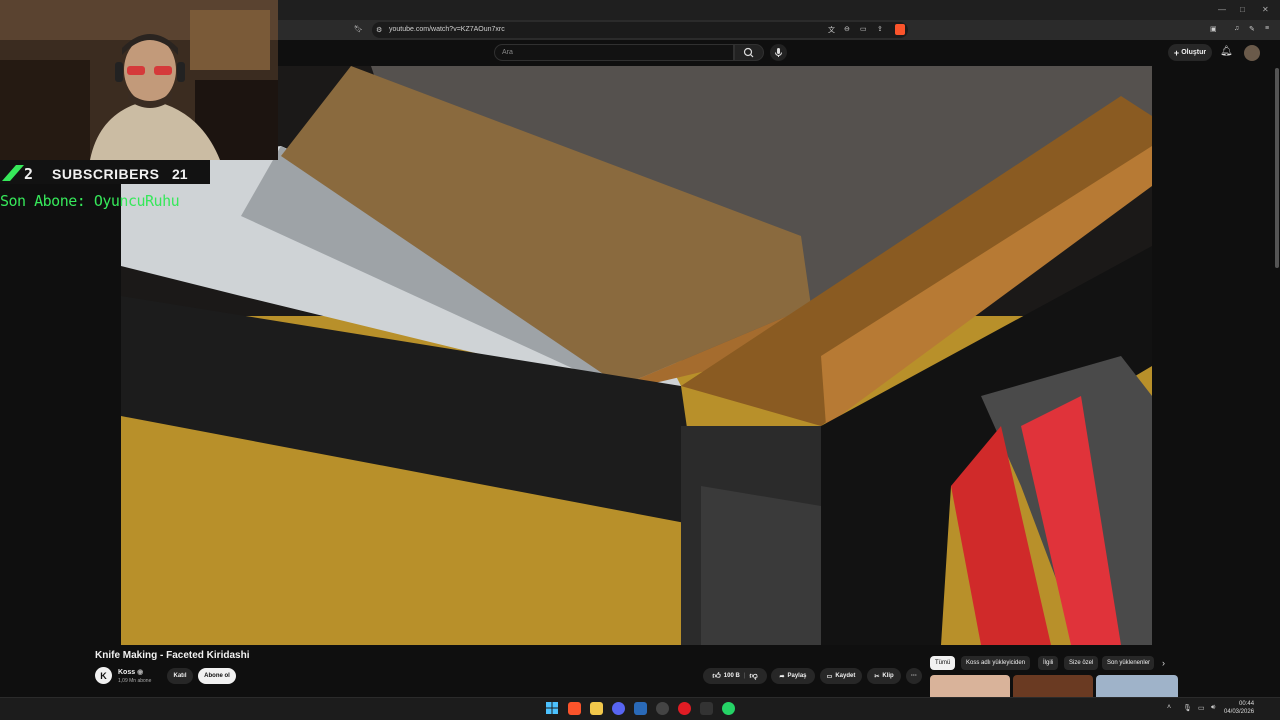 This screenshot has height=720, width=1280. I want to click on maximize-icon: □, so click(1242, 9).